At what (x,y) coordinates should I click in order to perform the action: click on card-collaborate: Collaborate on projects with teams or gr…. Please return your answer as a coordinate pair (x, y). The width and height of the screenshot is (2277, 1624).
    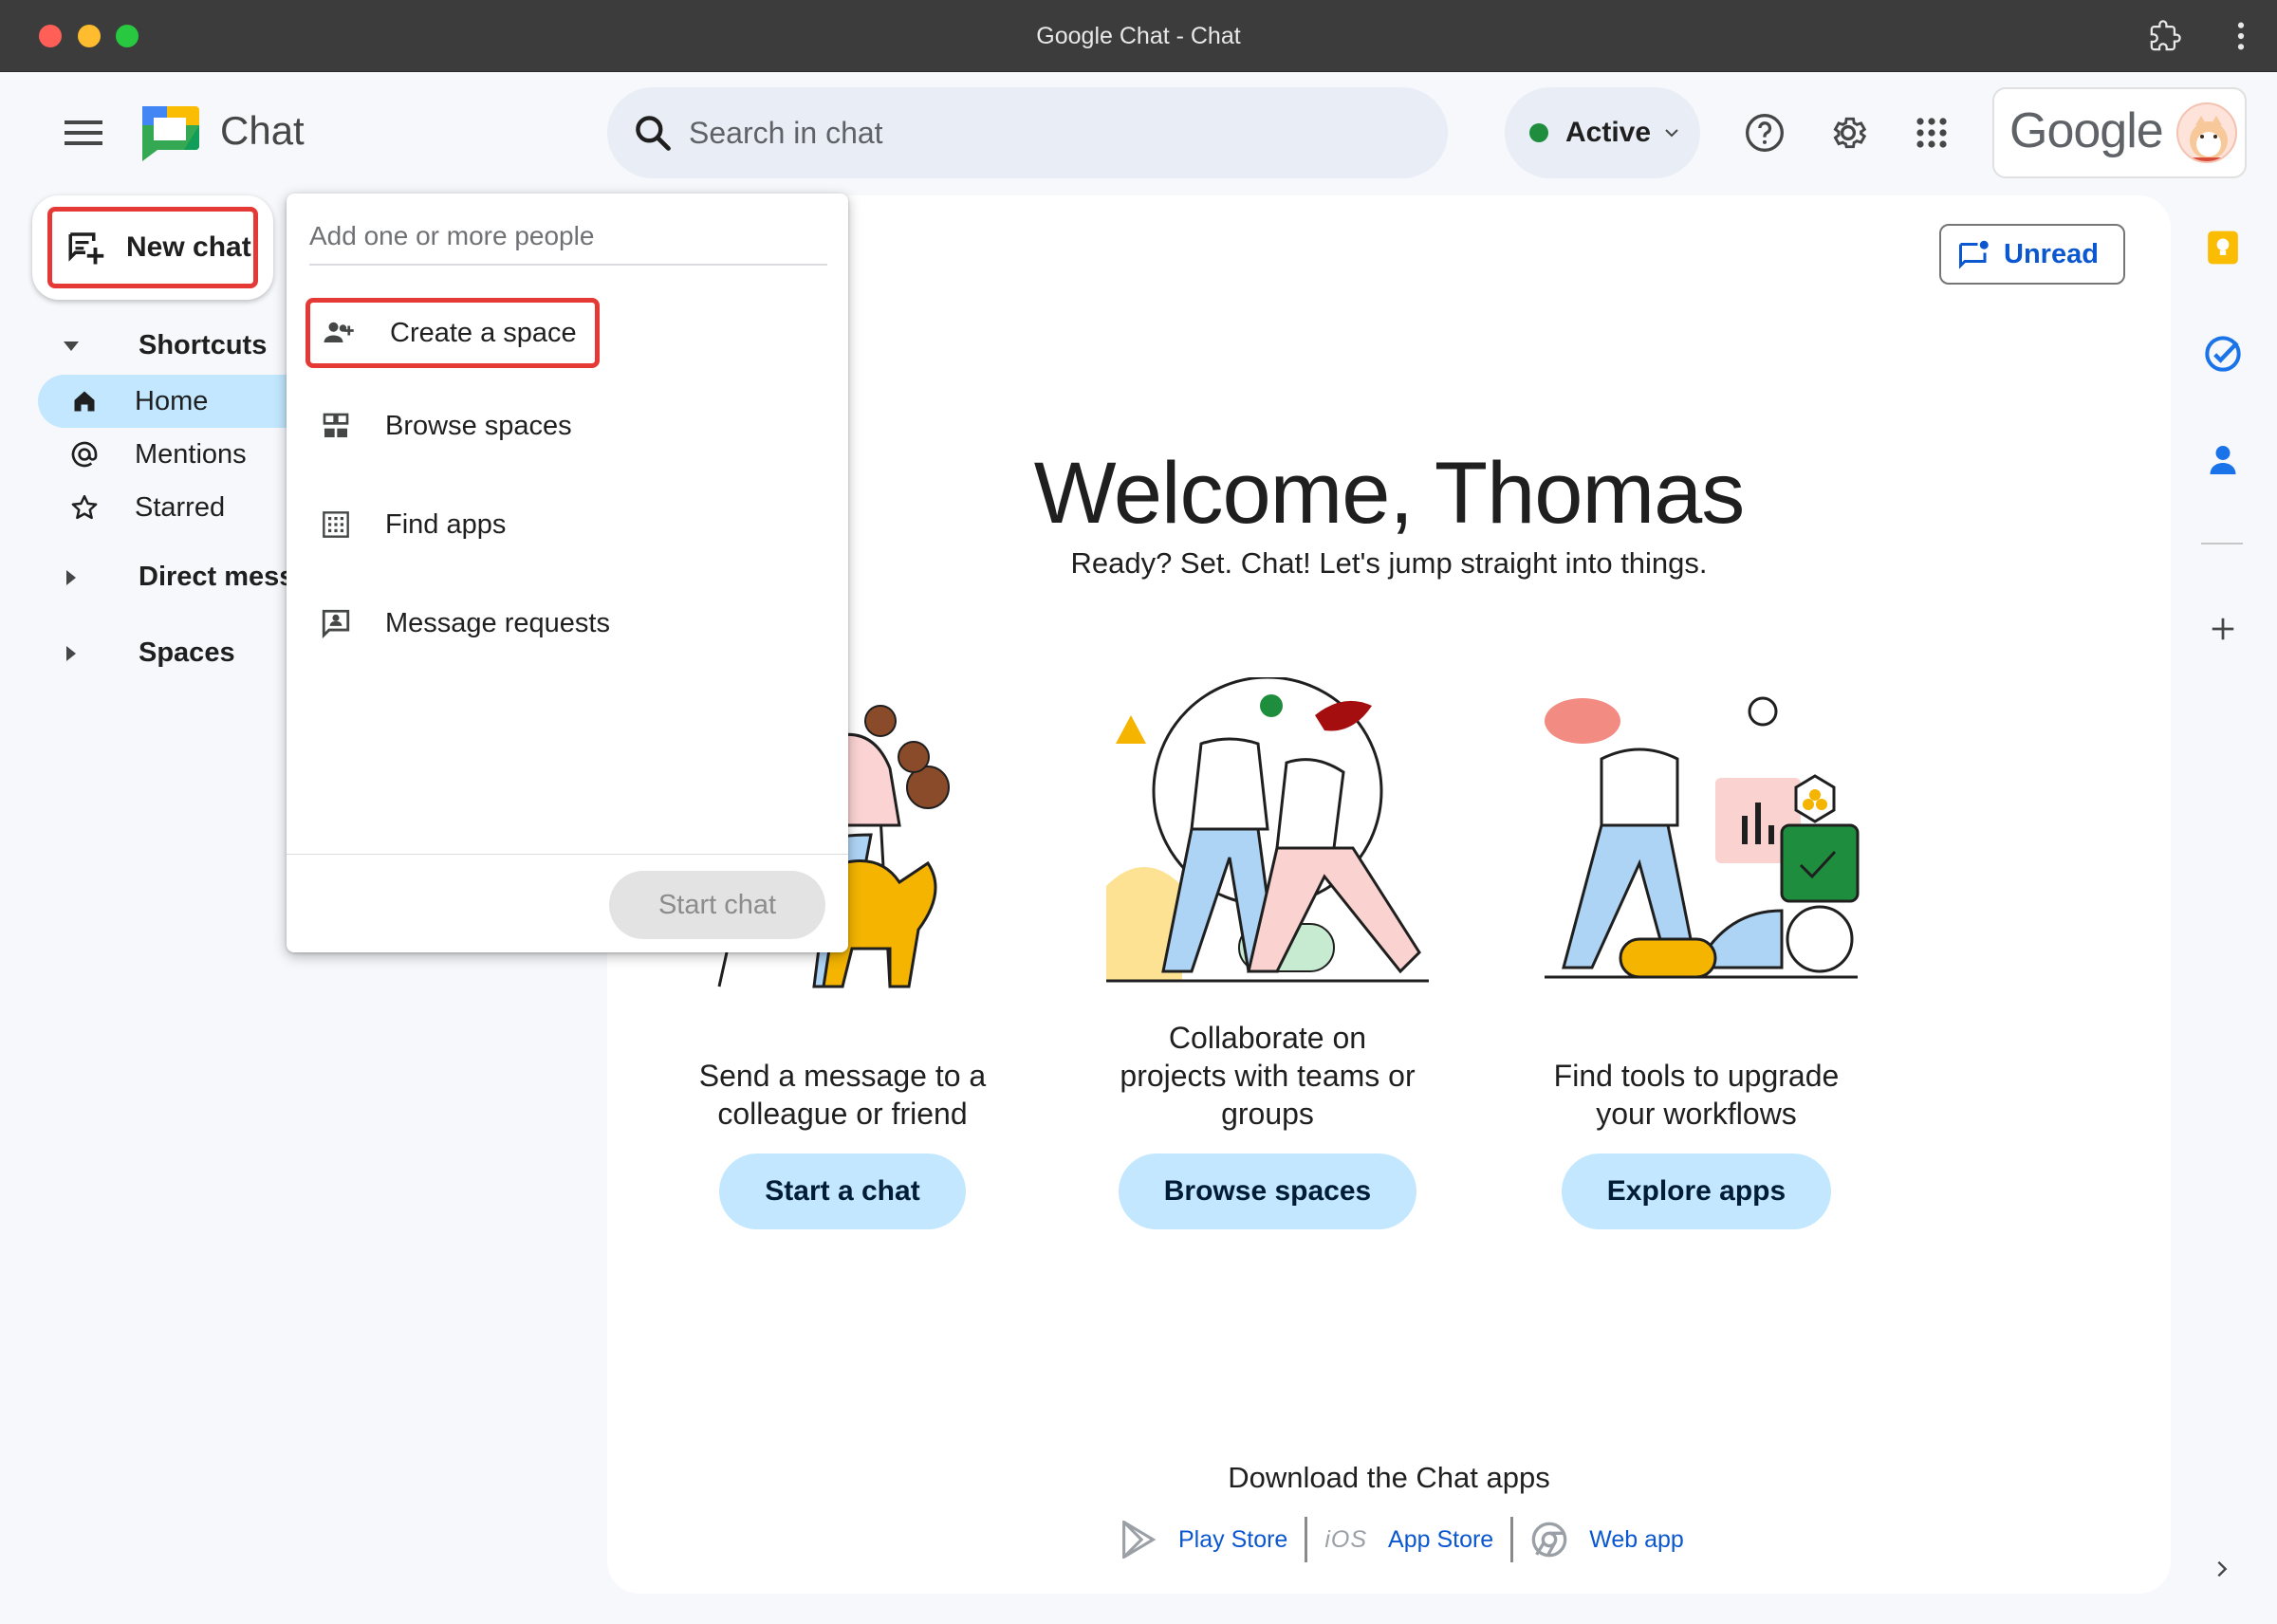
    Looking at the image, I should click on (1268, 952).